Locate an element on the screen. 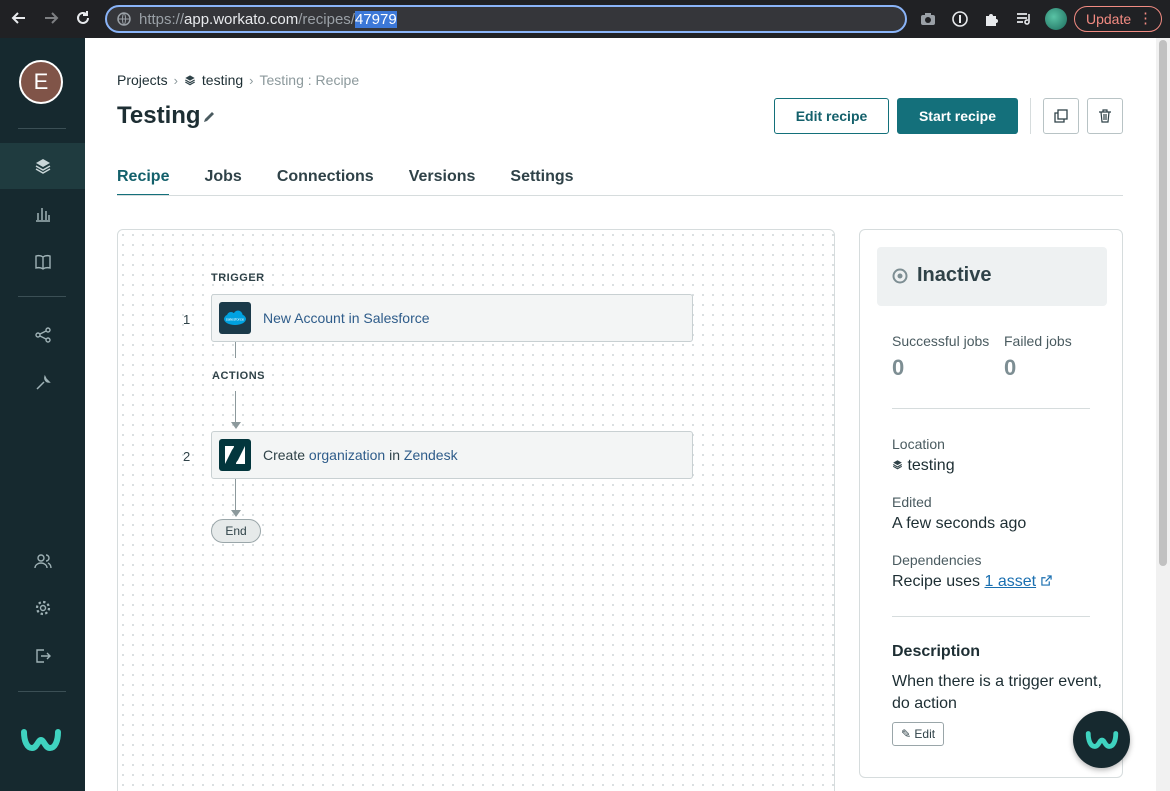 This screenshot has width=1170, height=791. location-value: testing is located at coordinates (923, 466).